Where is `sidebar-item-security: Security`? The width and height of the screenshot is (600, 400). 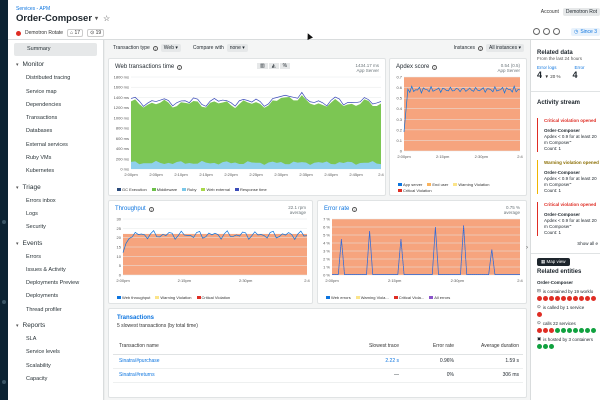
sidebar-item-security: Security is located at coordinates (55, 227).